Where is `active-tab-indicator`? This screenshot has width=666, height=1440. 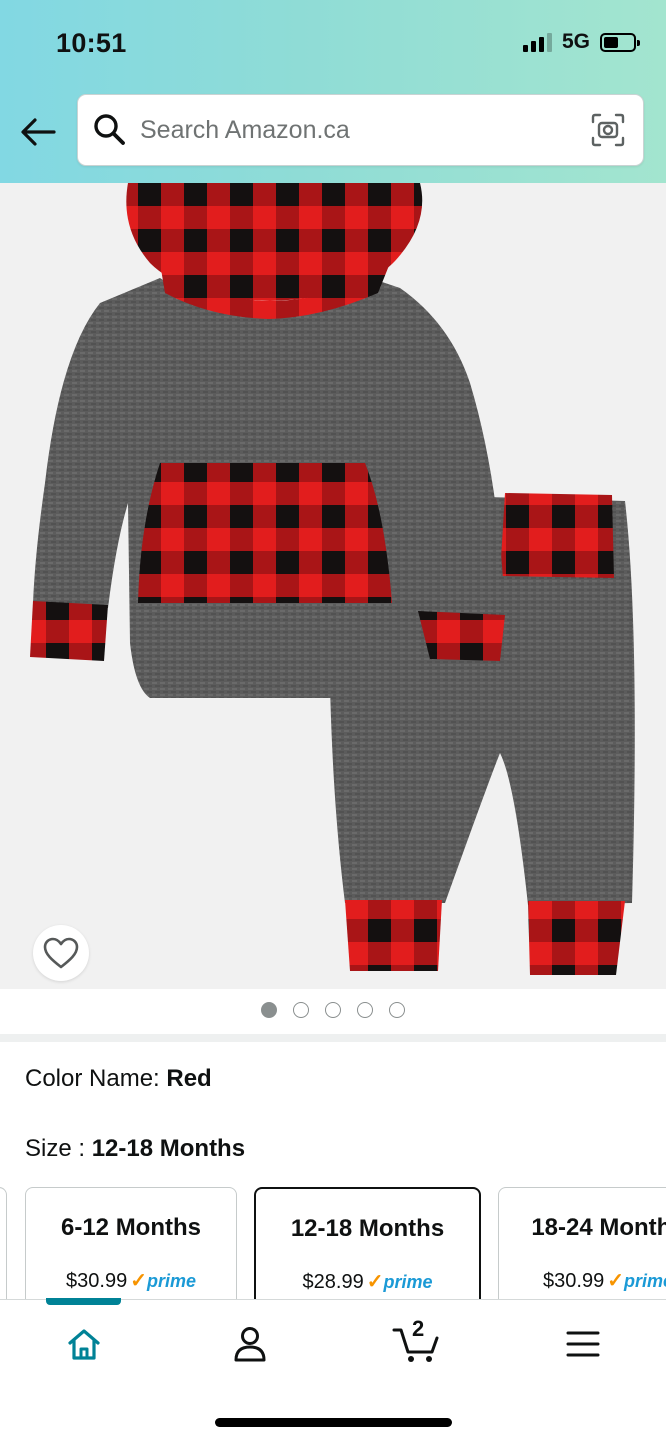
active-tab-indicator is located at coordinates (83, 1301).